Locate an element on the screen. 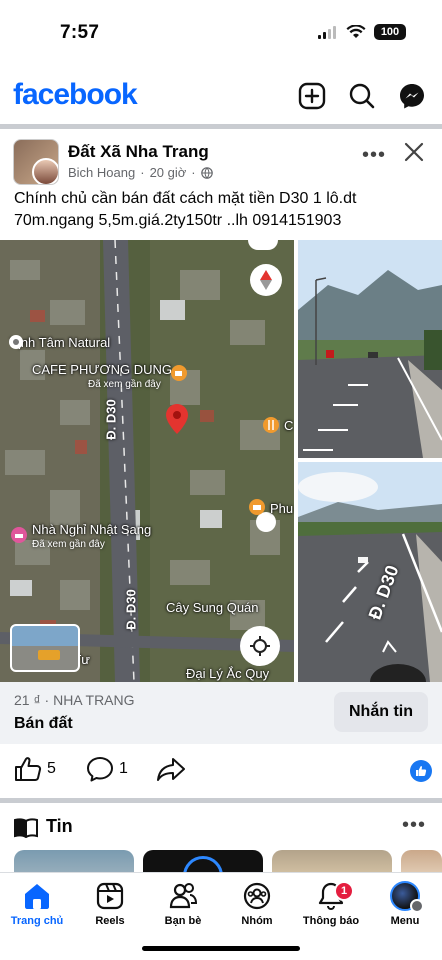  red-location-pin-icon is located at coordinates (177, 419).